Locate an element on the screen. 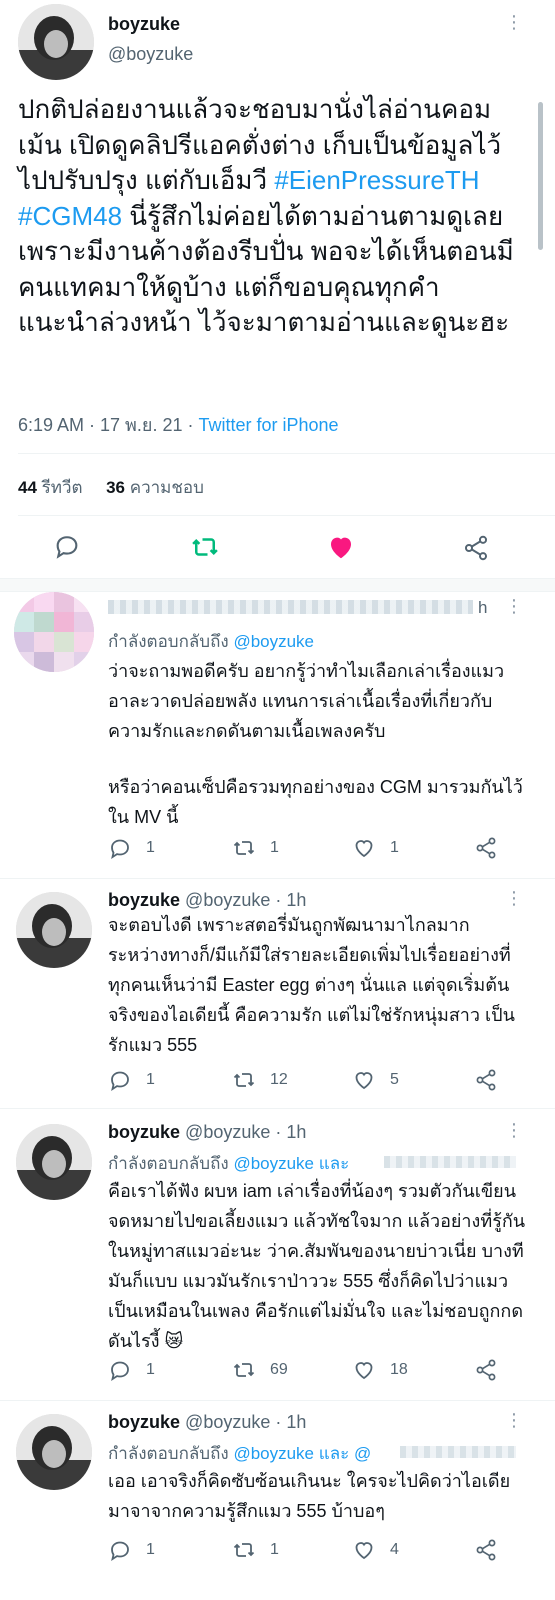 The image size is (555, 1600). retweet-button: 12 is located at coordinates (285, 1080).